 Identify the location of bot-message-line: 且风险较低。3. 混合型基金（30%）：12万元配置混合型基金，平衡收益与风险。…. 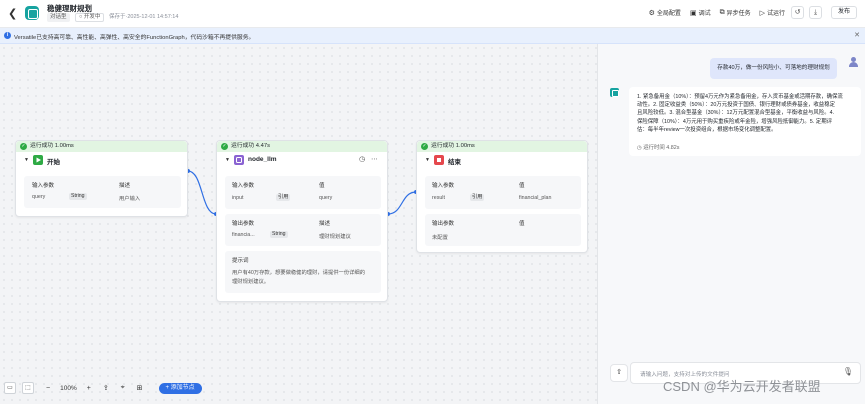
(736, 113).